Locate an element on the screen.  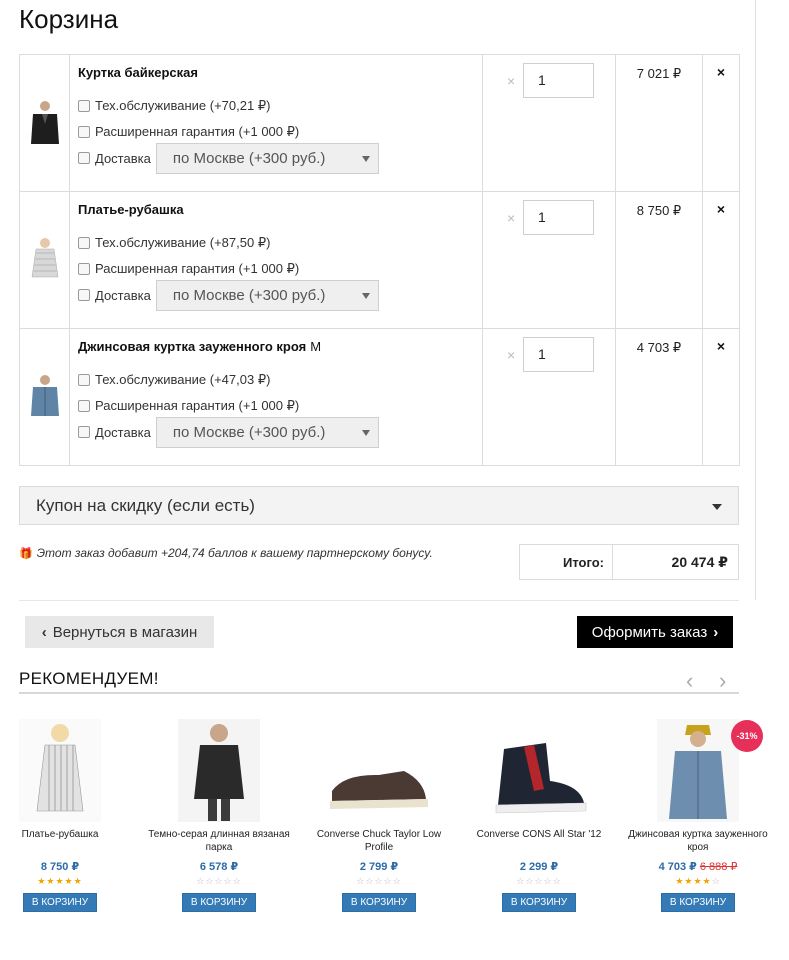
product-price: 2 799 ₽ is located at coordinates (379, 866).